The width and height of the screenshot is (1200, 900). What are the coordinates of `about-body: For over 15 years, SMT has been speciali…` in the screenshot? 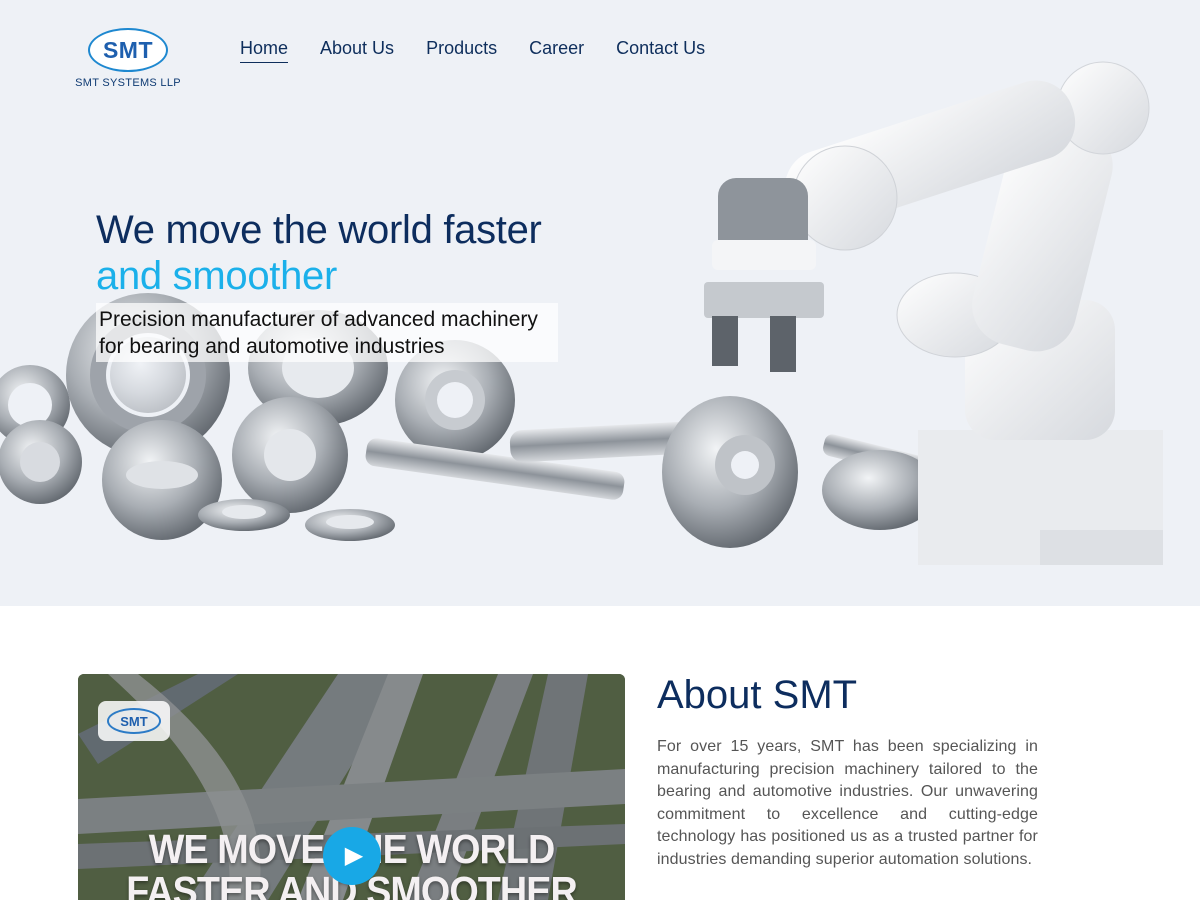 It's located at (847, 803).